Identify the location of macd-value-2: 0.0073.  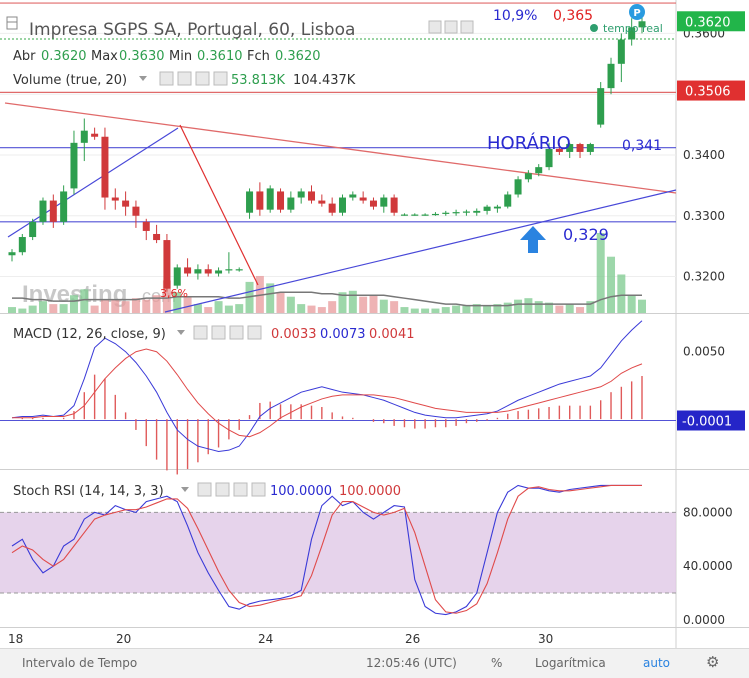
(343, 334).